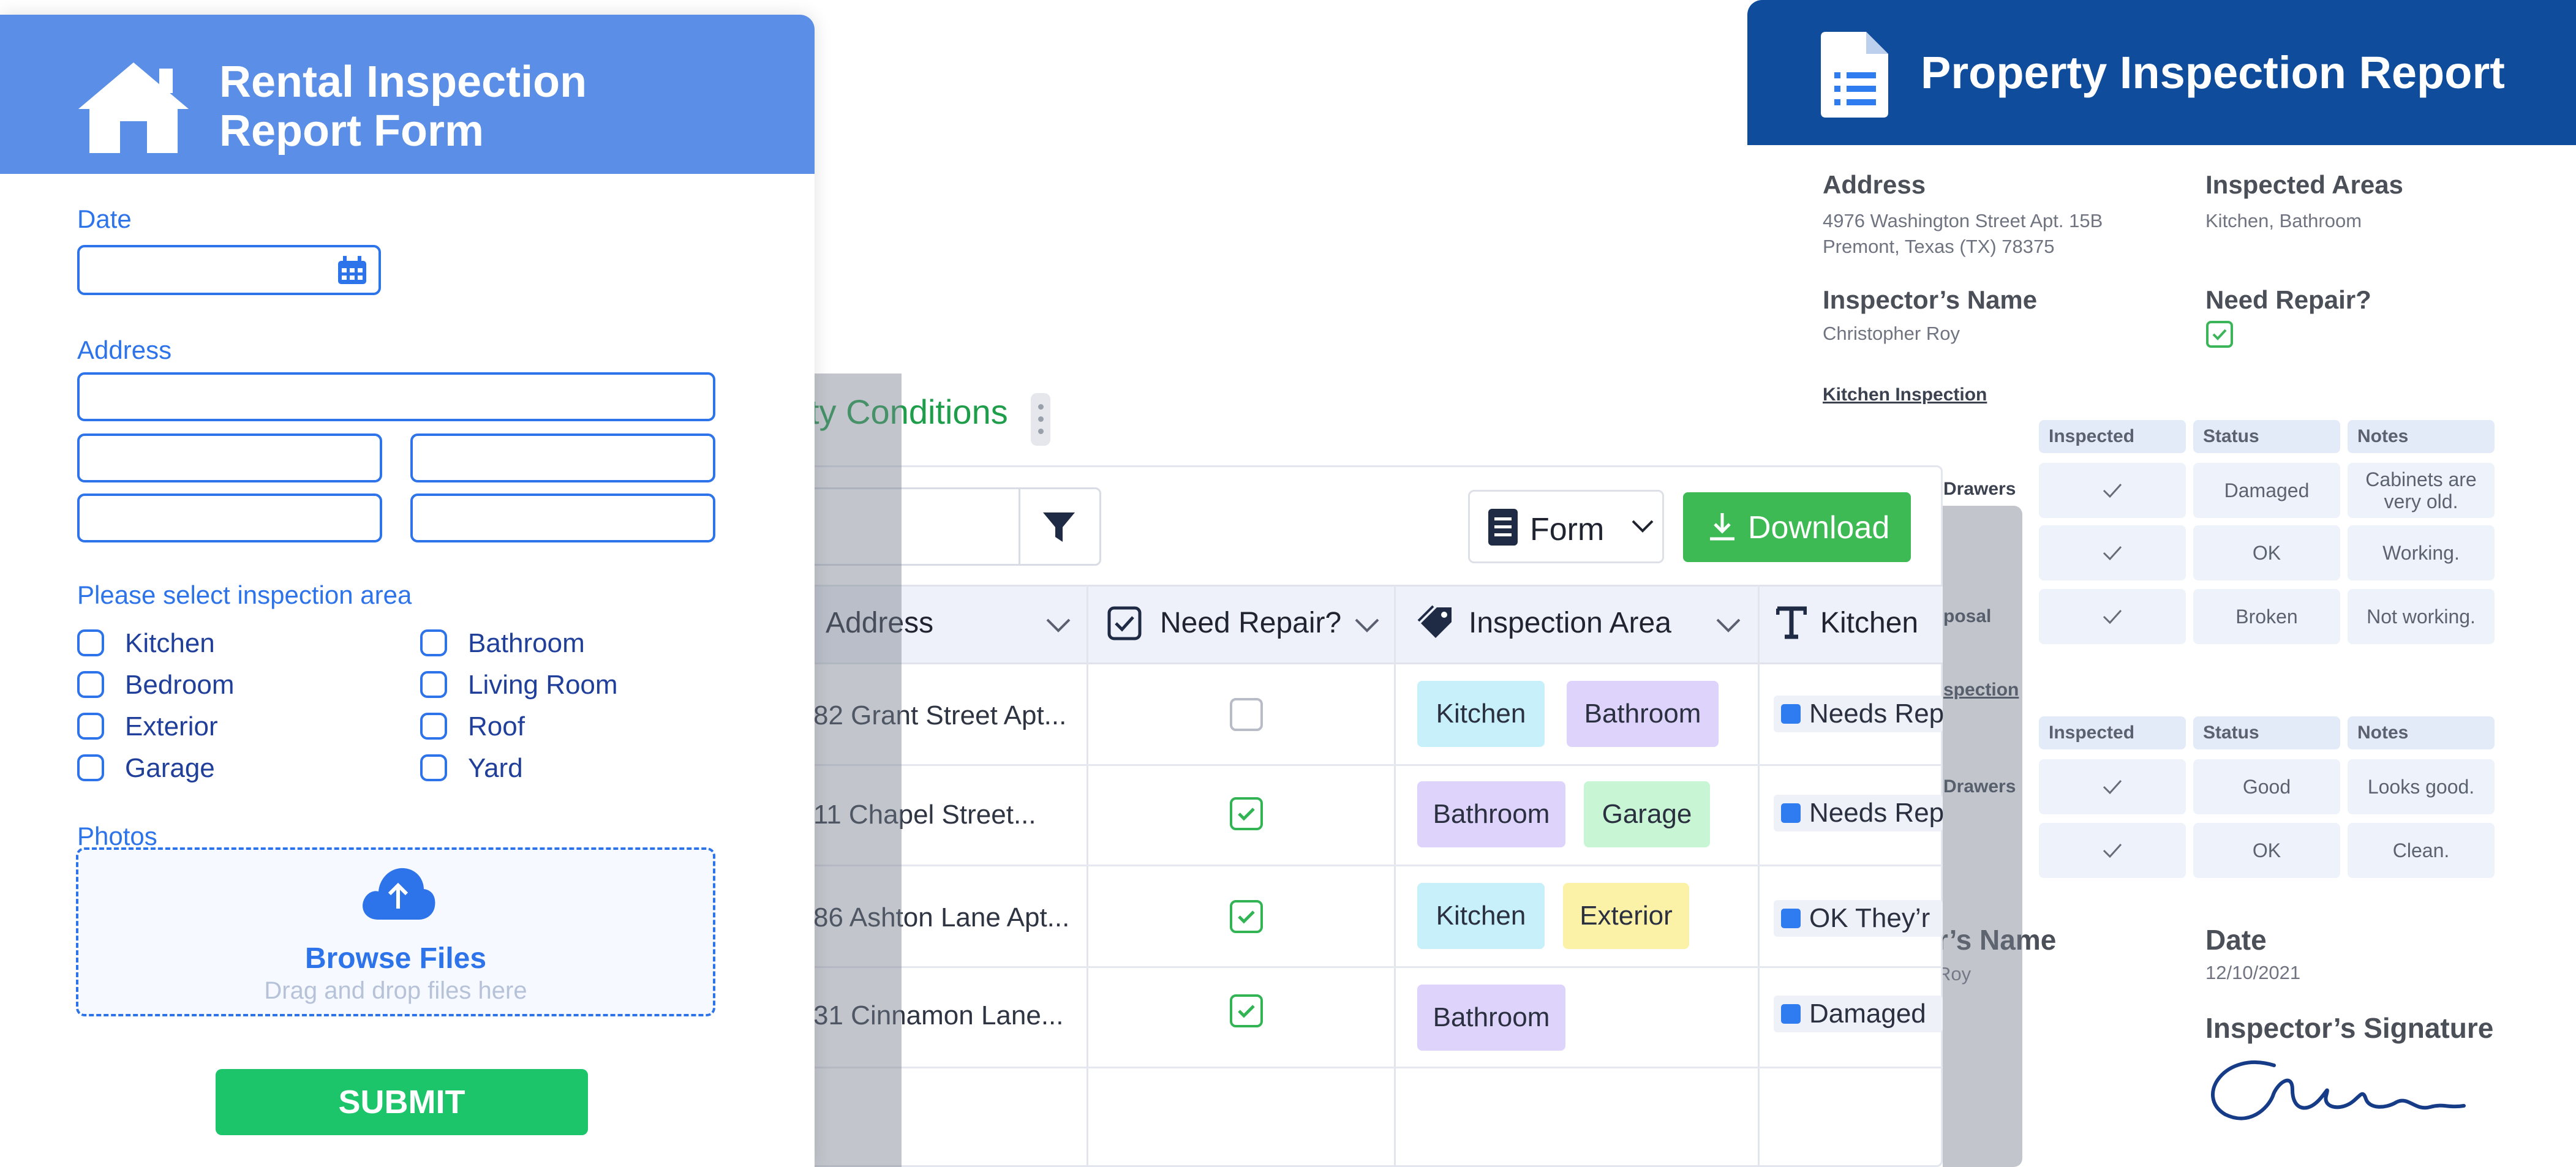 Image resolution: width=2576 pixels, height=1167 pixels. Describe the element at coordinates (2421, 437) in the screenshot. I see `col-notes: Notes` at that location.